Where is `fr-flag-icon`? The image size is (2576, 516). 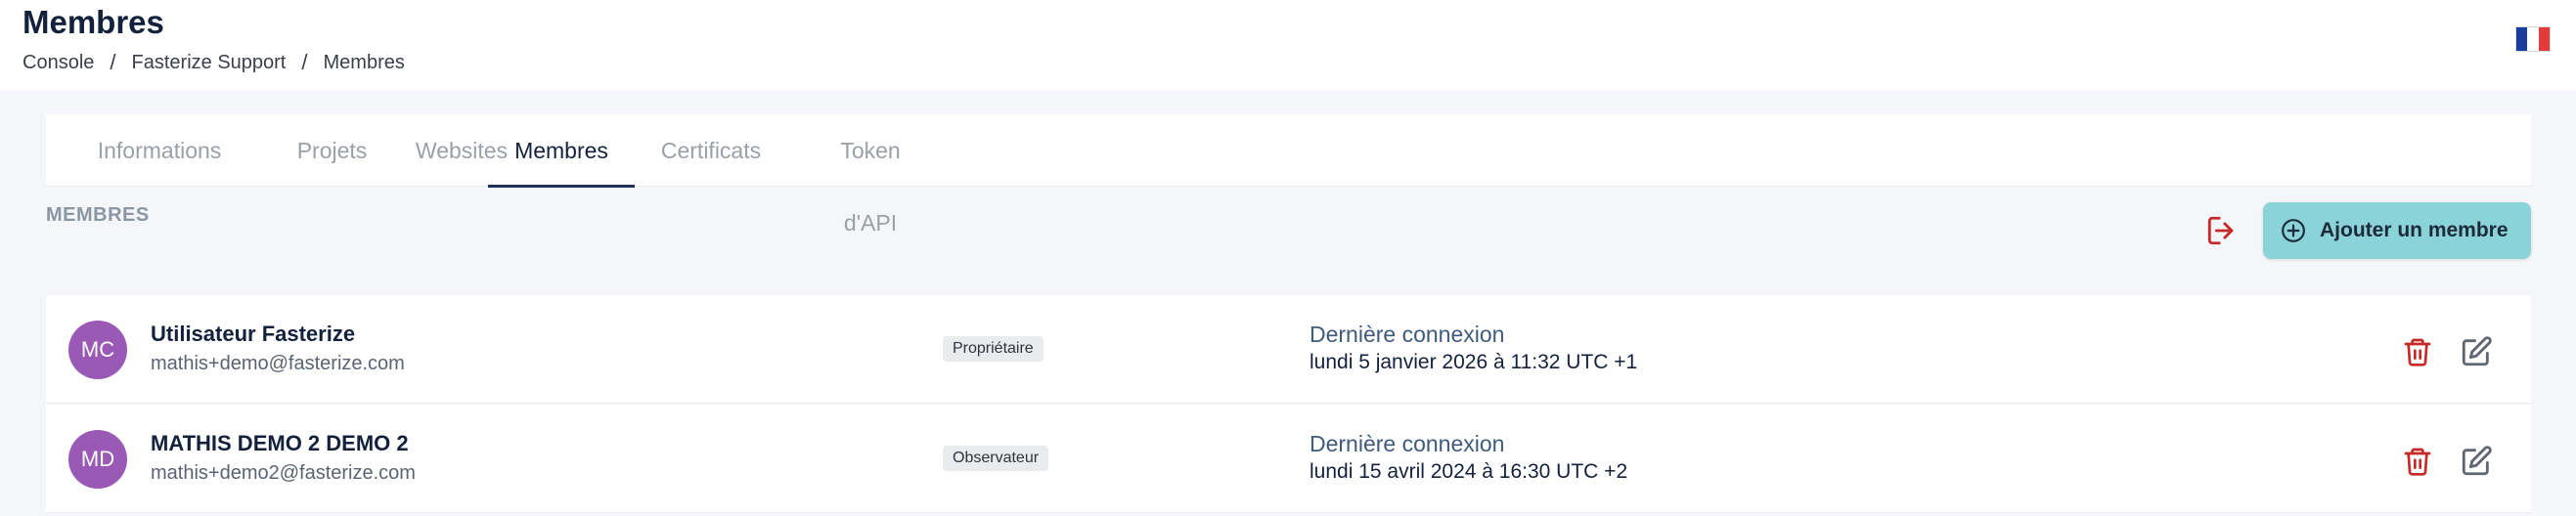 fr-flag-icon is located at coordinates (2533, 39).